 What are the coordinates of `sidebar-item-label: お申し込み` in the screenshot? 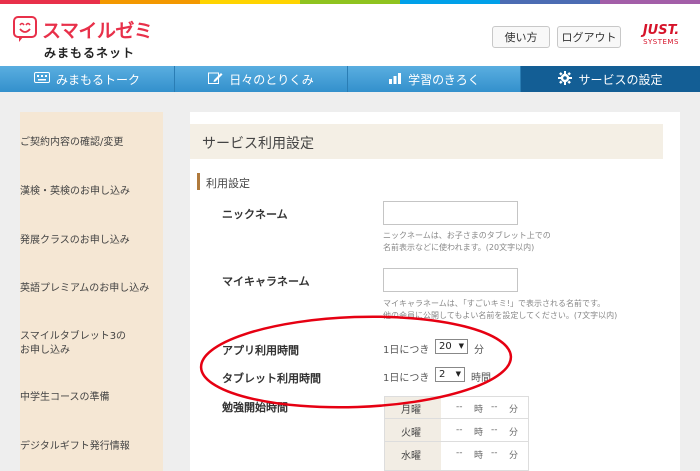 It's located at (45, 350).